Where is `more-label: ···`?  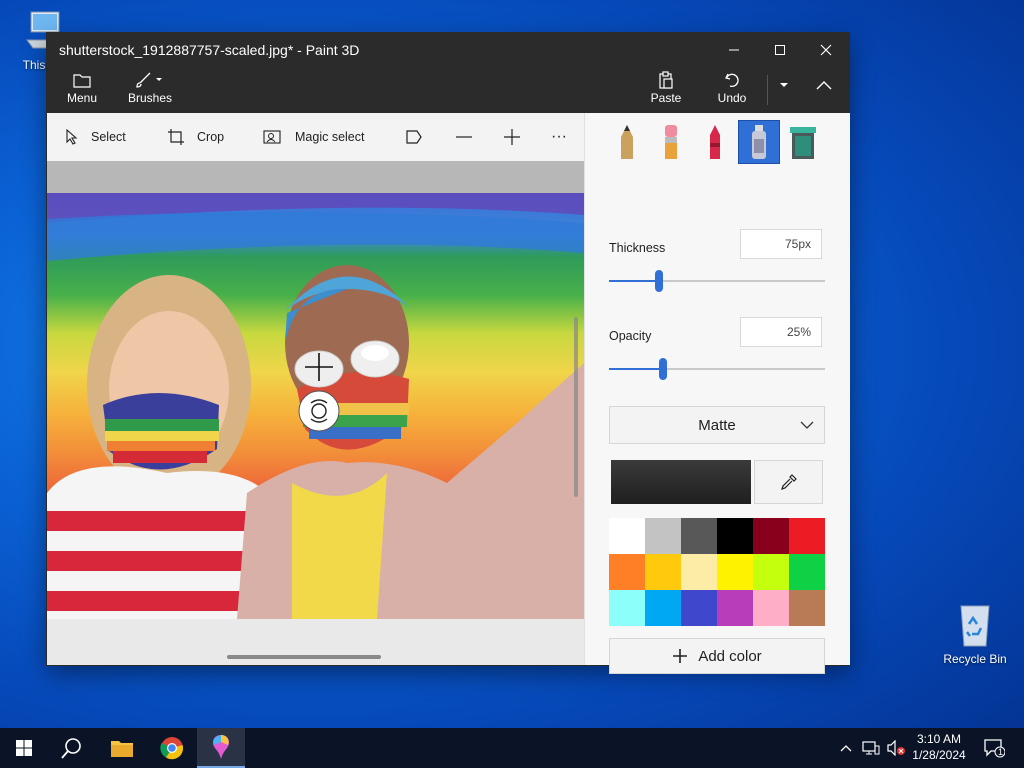 more-label: ··· is located at coordinates (559, 136).